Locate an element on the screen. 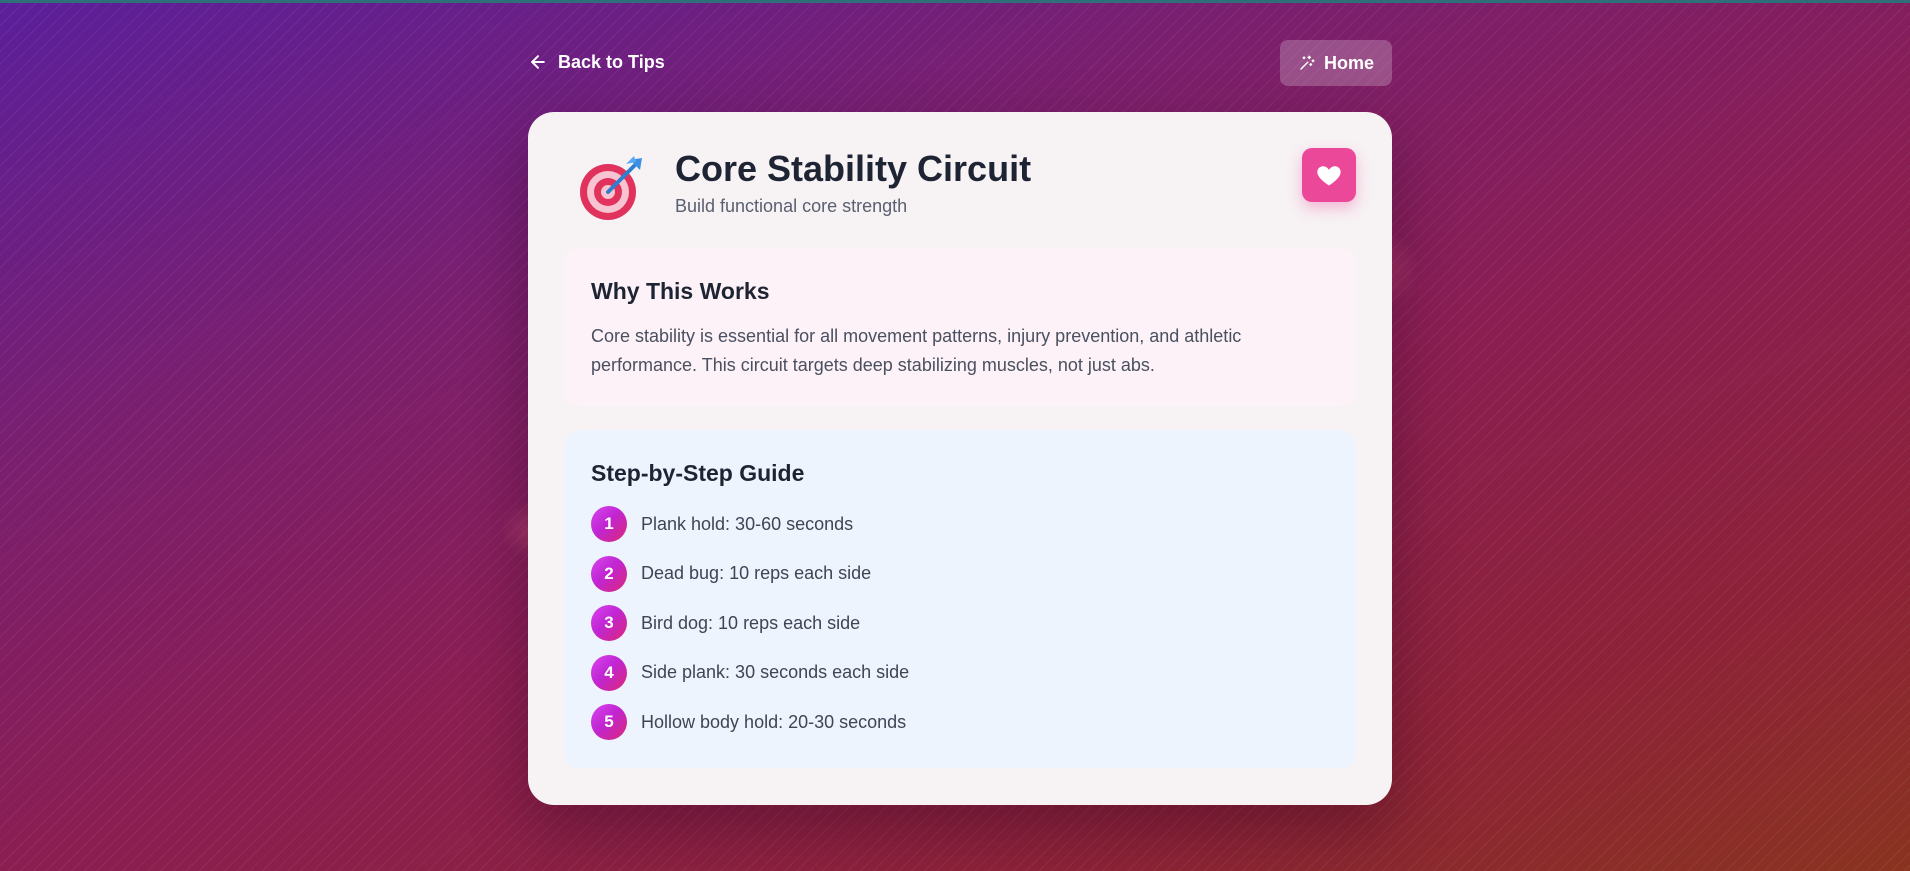  step-item: 4 Side plank: 30 seconds each side is located at coordinates (750, 672).